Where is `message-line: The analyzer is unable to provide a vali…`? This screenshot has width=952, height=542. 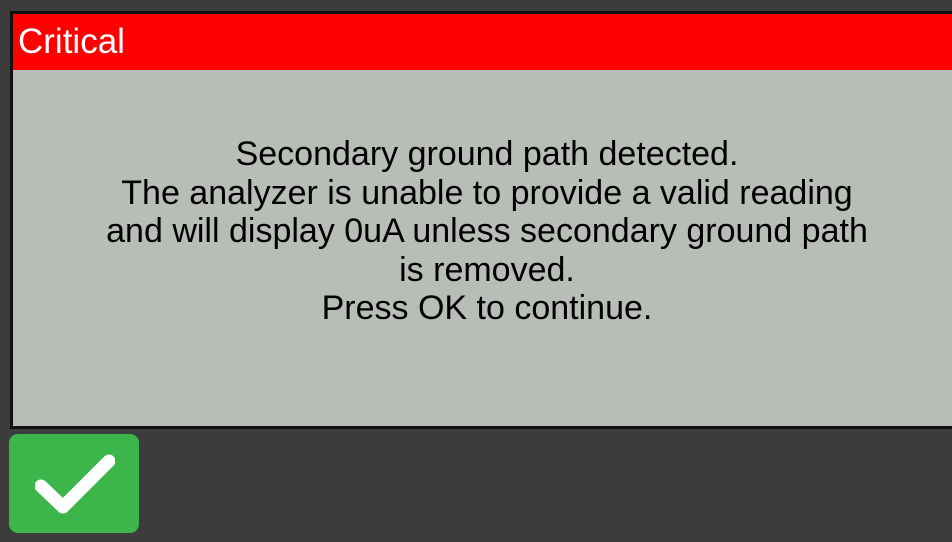 message-line: The analyzer is unable to provide a vali… is located at coordinates (487, 192).